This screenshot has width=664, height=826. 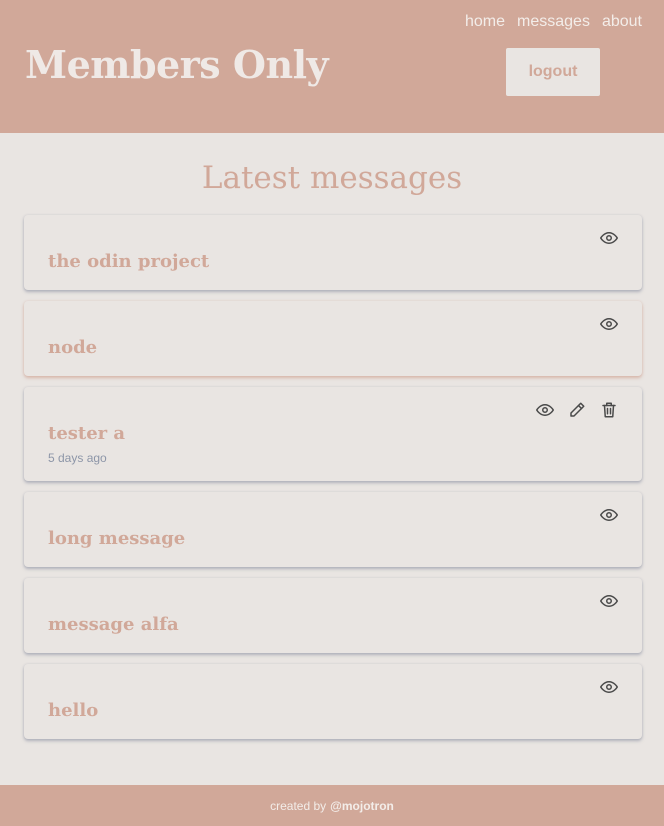 What do you see at coordinates (86, 433) in the screenshot?
I see `message-title: tester a` at bounding box center [86, 433].